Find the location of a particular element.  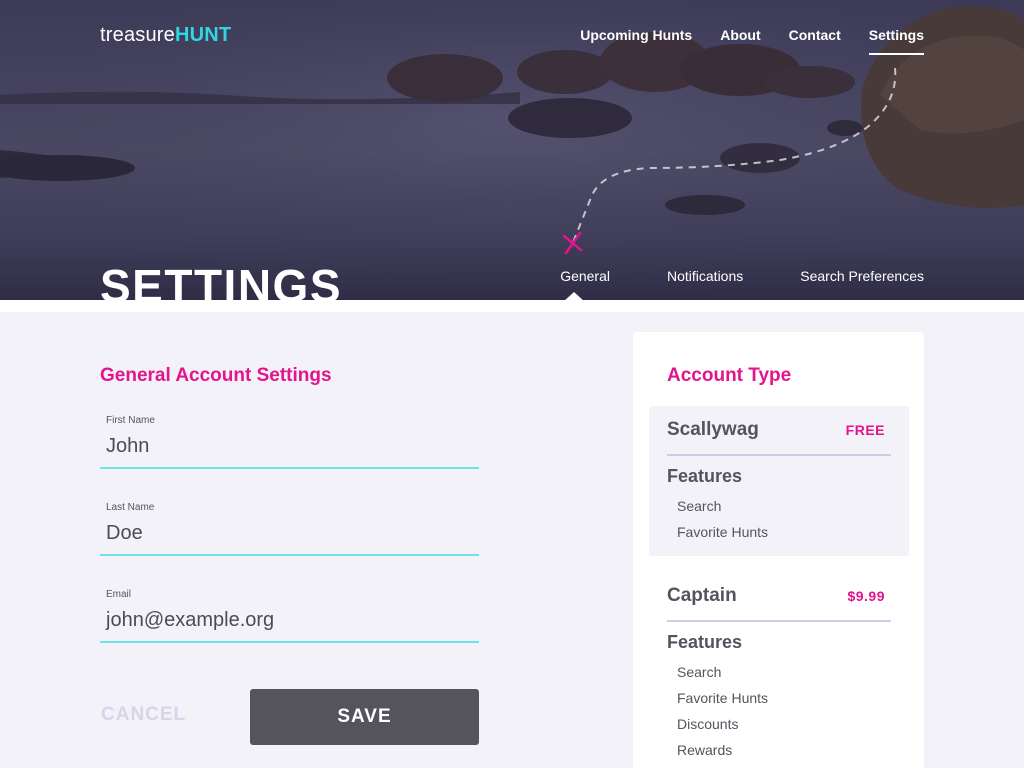

settings-tabs: General Notifications Search Preferences is located at coordinates (713, 276).